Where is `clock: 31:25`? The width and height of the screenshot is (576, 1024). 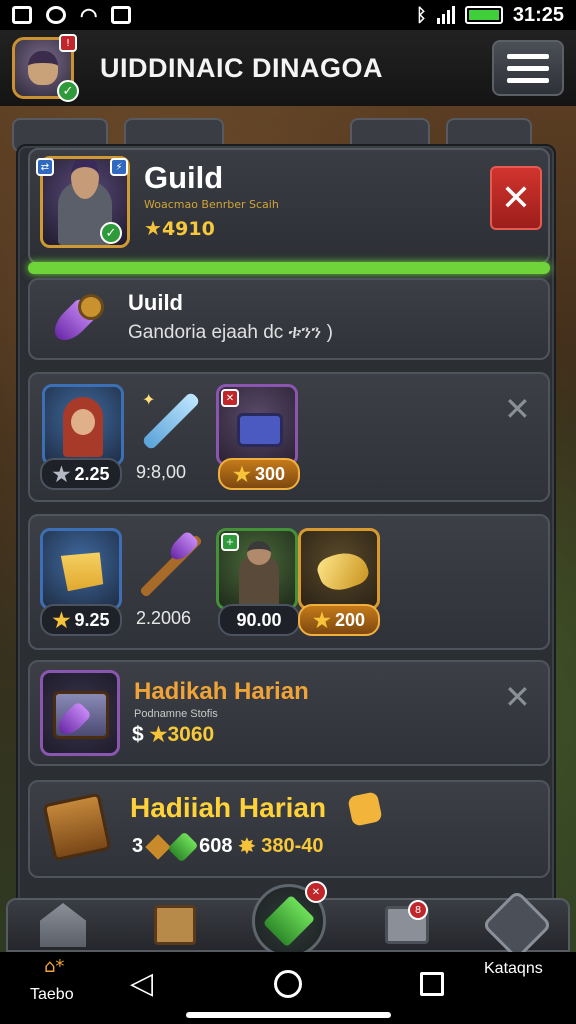
clock: 31:25 is located at coordinates (538, 14).